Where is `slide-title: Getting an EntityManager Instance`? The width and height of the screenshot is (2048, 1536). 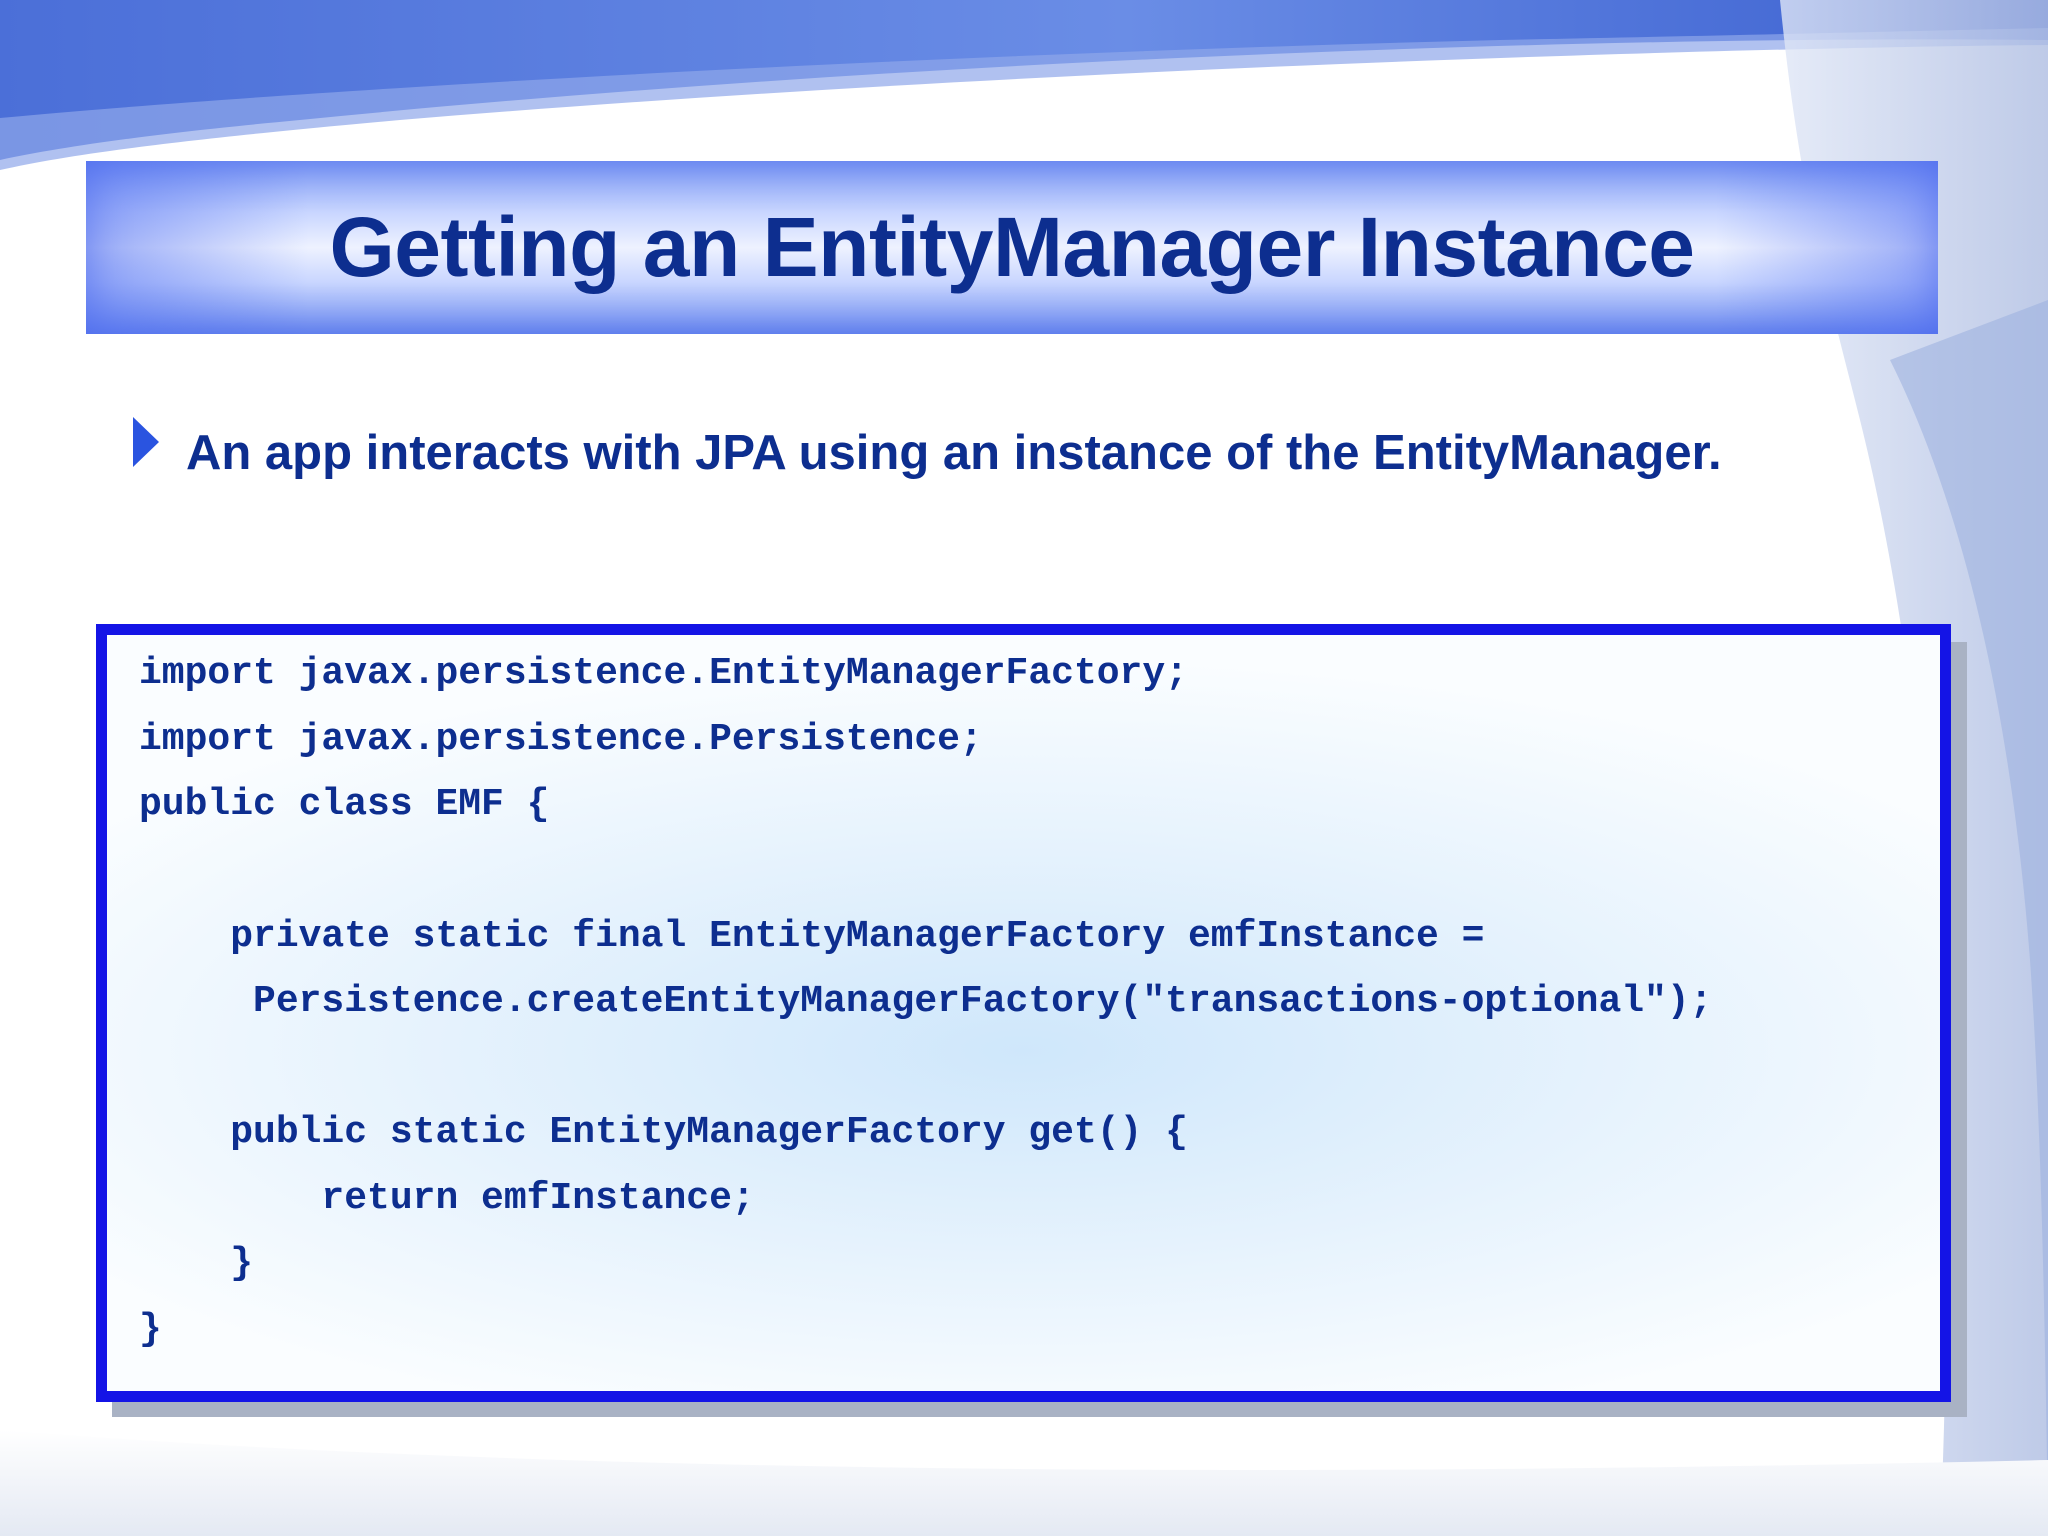
slide-title: Getting an EntityManager Instance is located at coordinates (1012, 247).